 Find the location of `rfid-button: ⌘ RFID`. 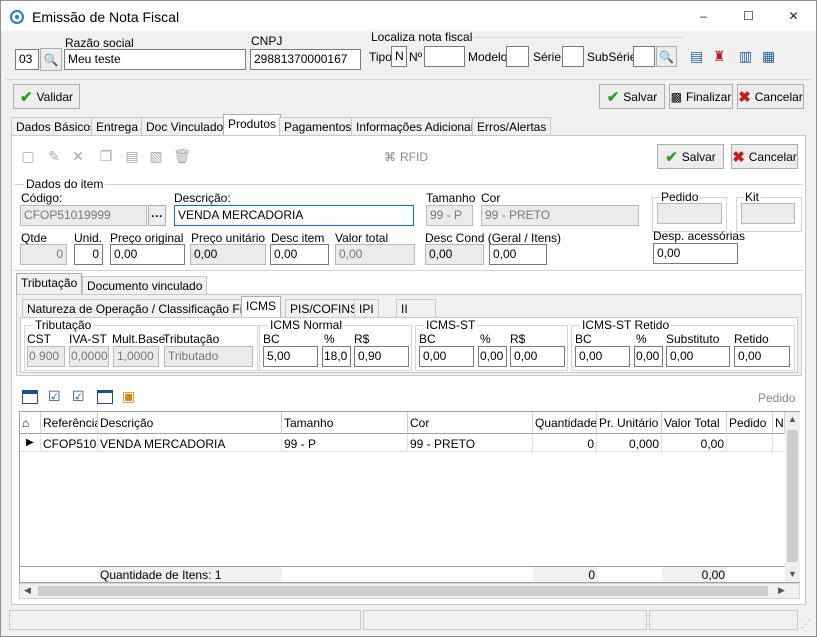

rfid-button: ⌘ RFID is located at coordinates (406, 157).